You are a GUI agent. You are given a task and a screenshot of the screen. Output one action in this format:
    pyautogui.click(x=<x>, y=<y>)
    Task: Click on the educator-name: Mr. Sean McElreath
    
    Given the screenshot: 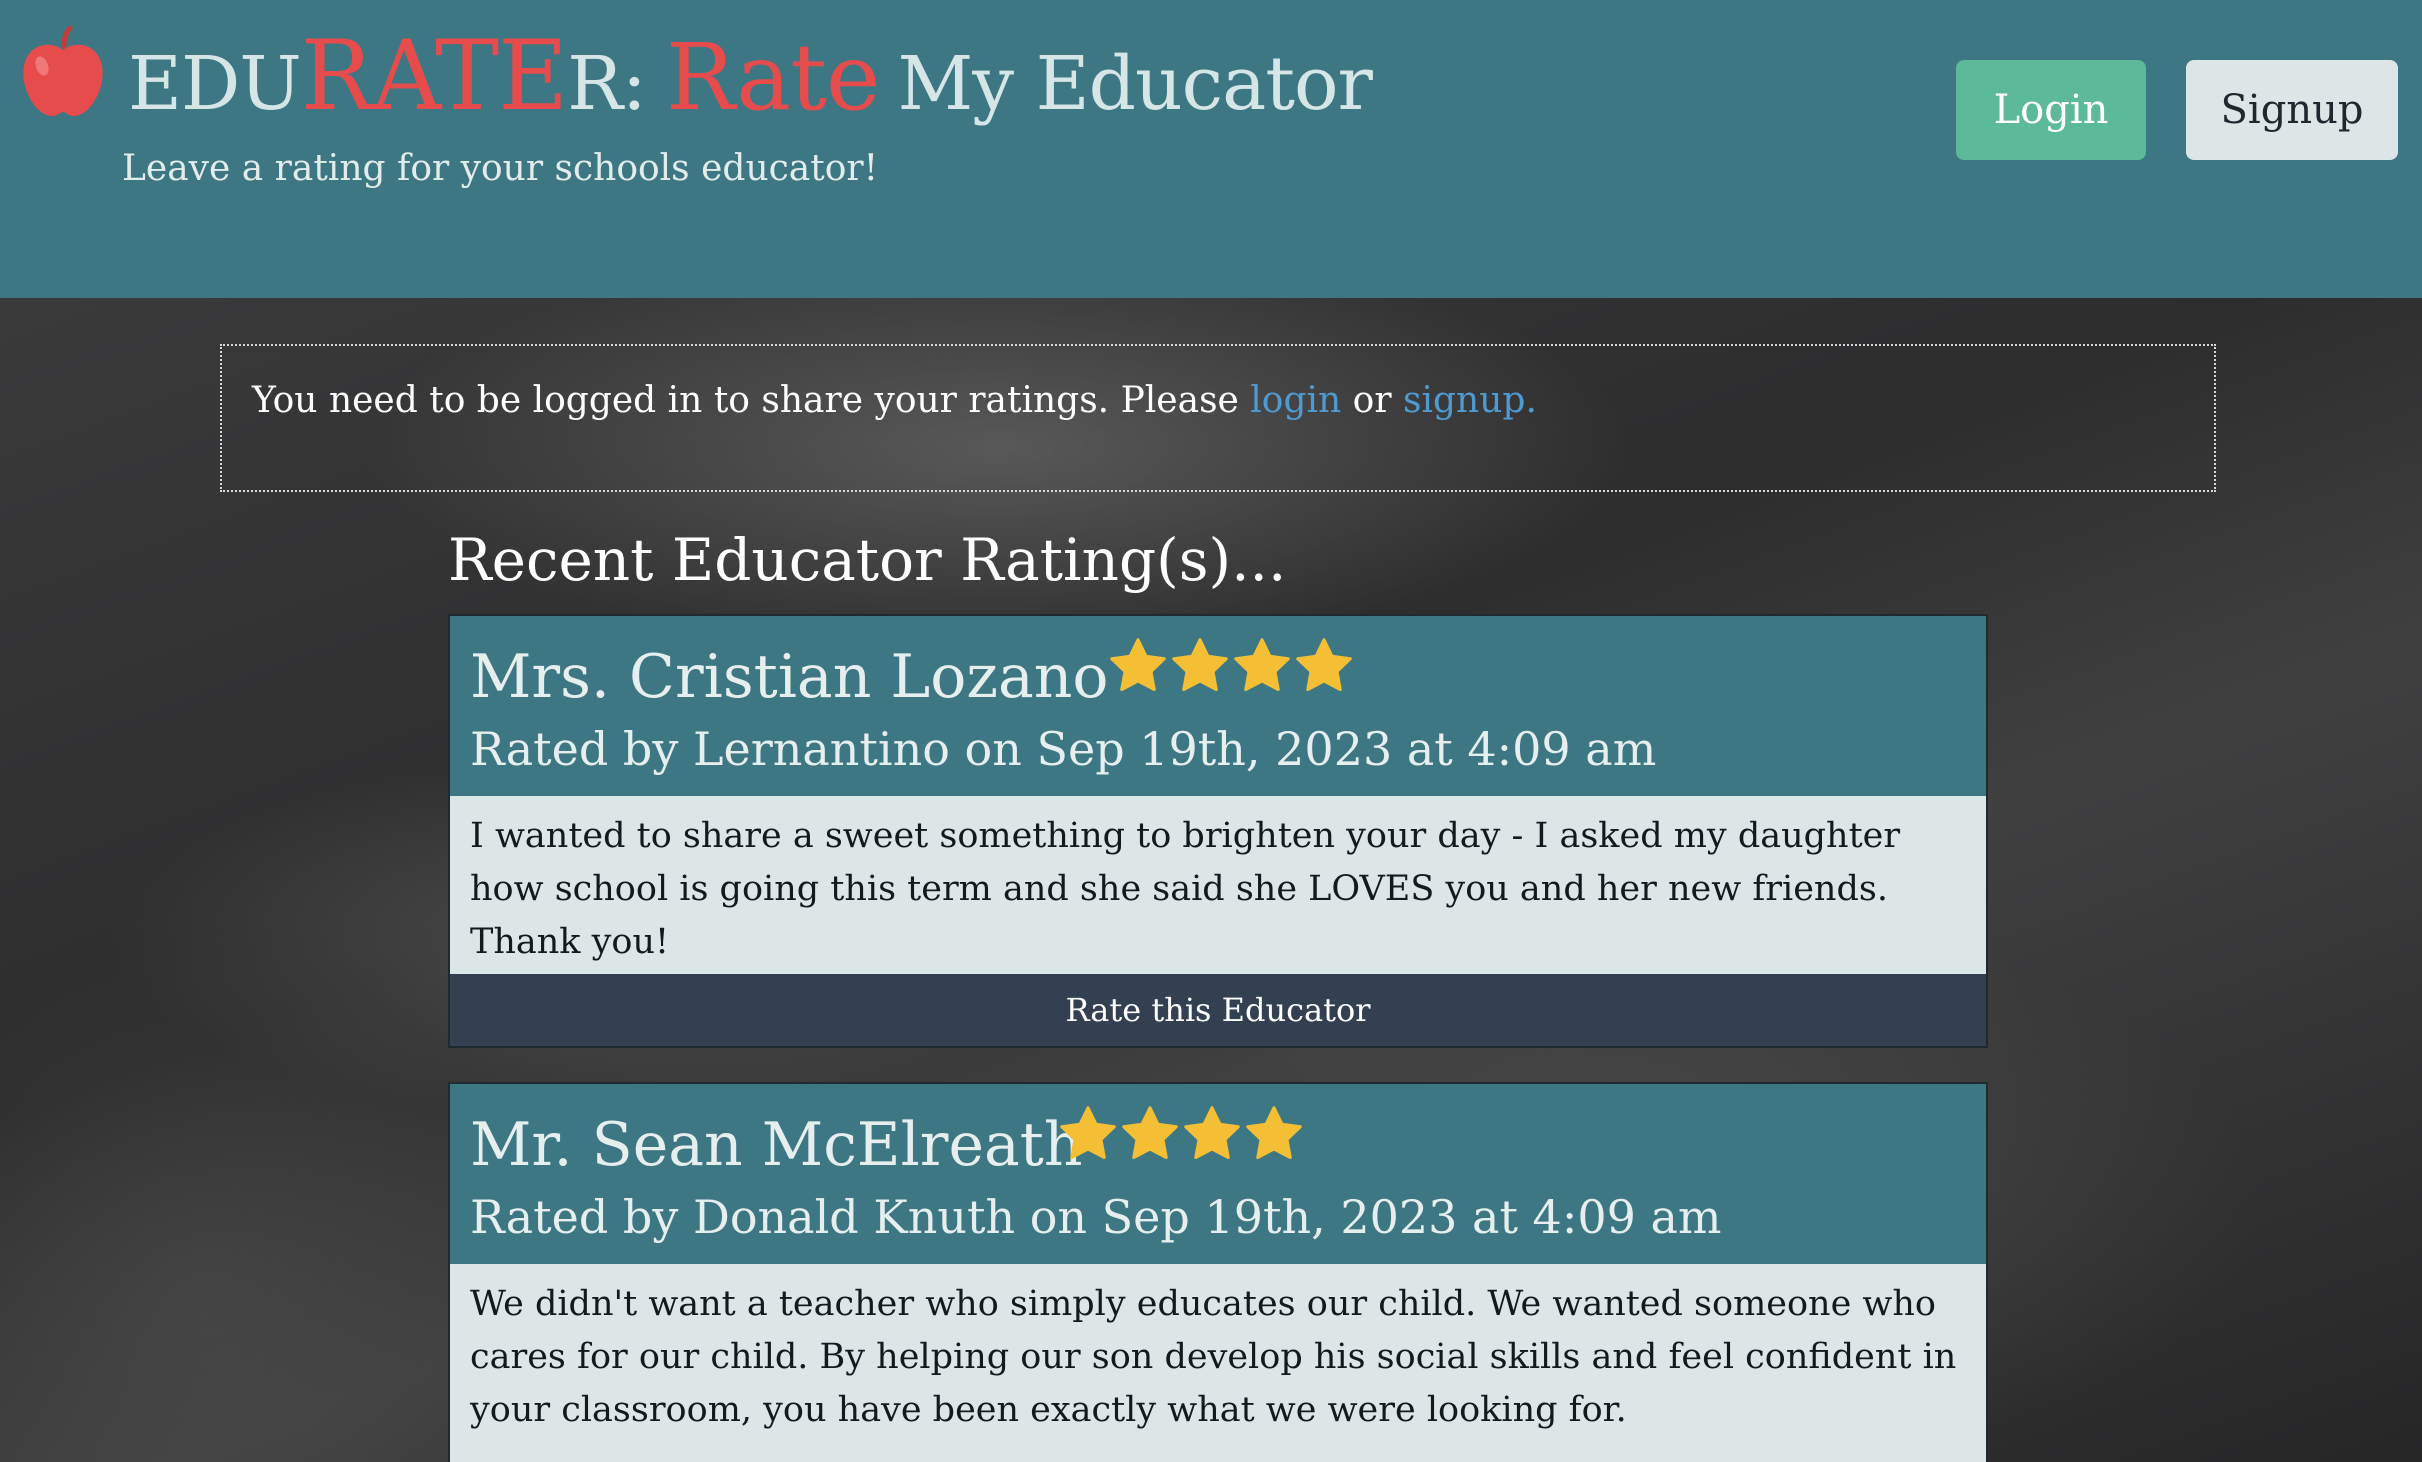 What is the action you would take?
    pyautogui.click(x=776, y=1145)
    